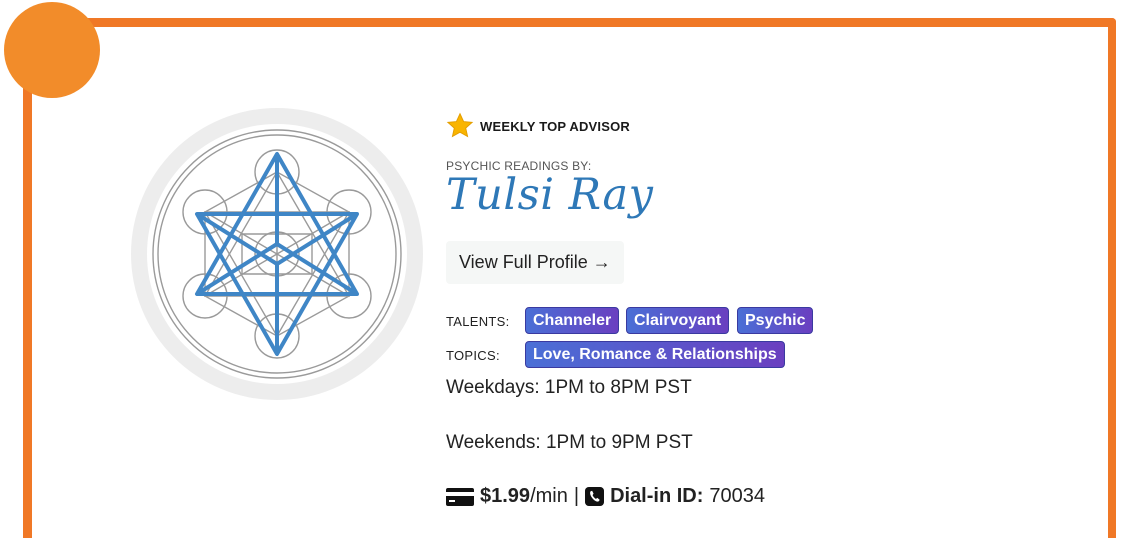 The height and width of the screenshot is (538, 1125). What do you see at coordinates (655, 354) in the screenshot?
I see `topic-tag-love: Love, Romance & Relationships` at bounding box center [655, 354].